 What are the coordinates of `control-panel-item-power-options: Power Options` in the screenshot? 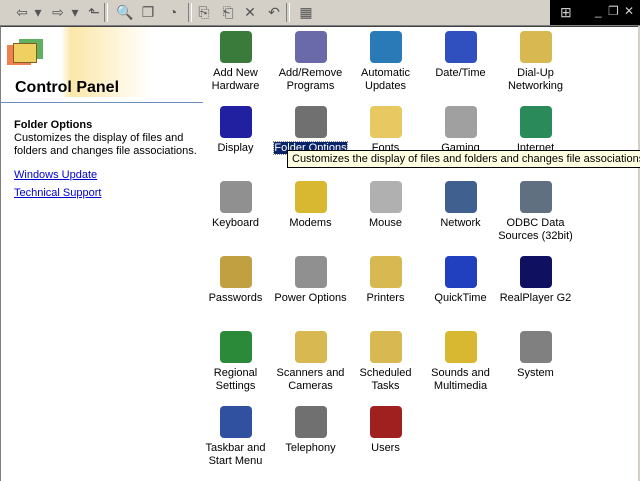 It's located at (310, 280).